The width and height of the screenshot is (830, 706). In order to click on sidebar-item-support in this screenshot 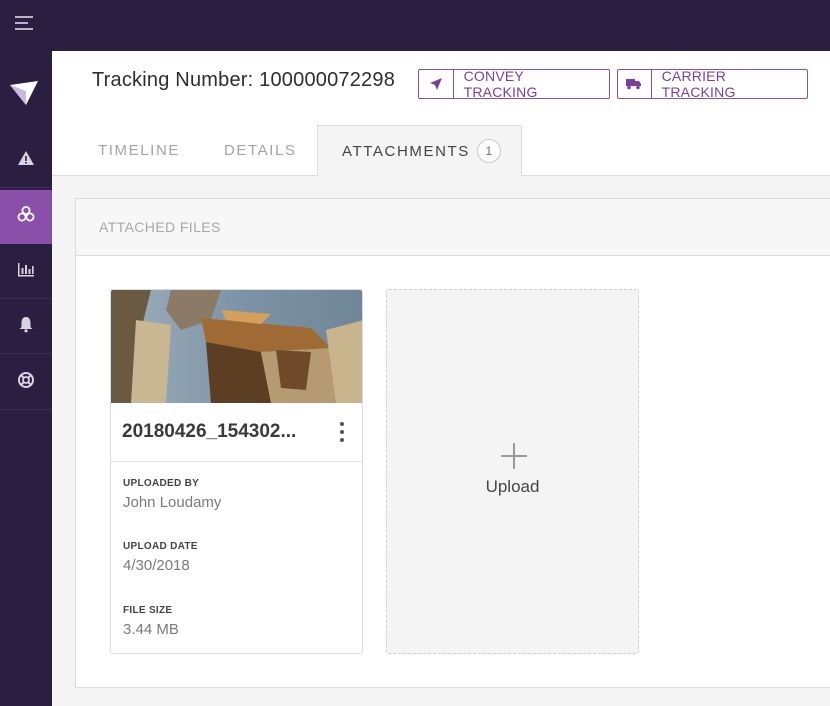, I will do `click(26, 383)`.